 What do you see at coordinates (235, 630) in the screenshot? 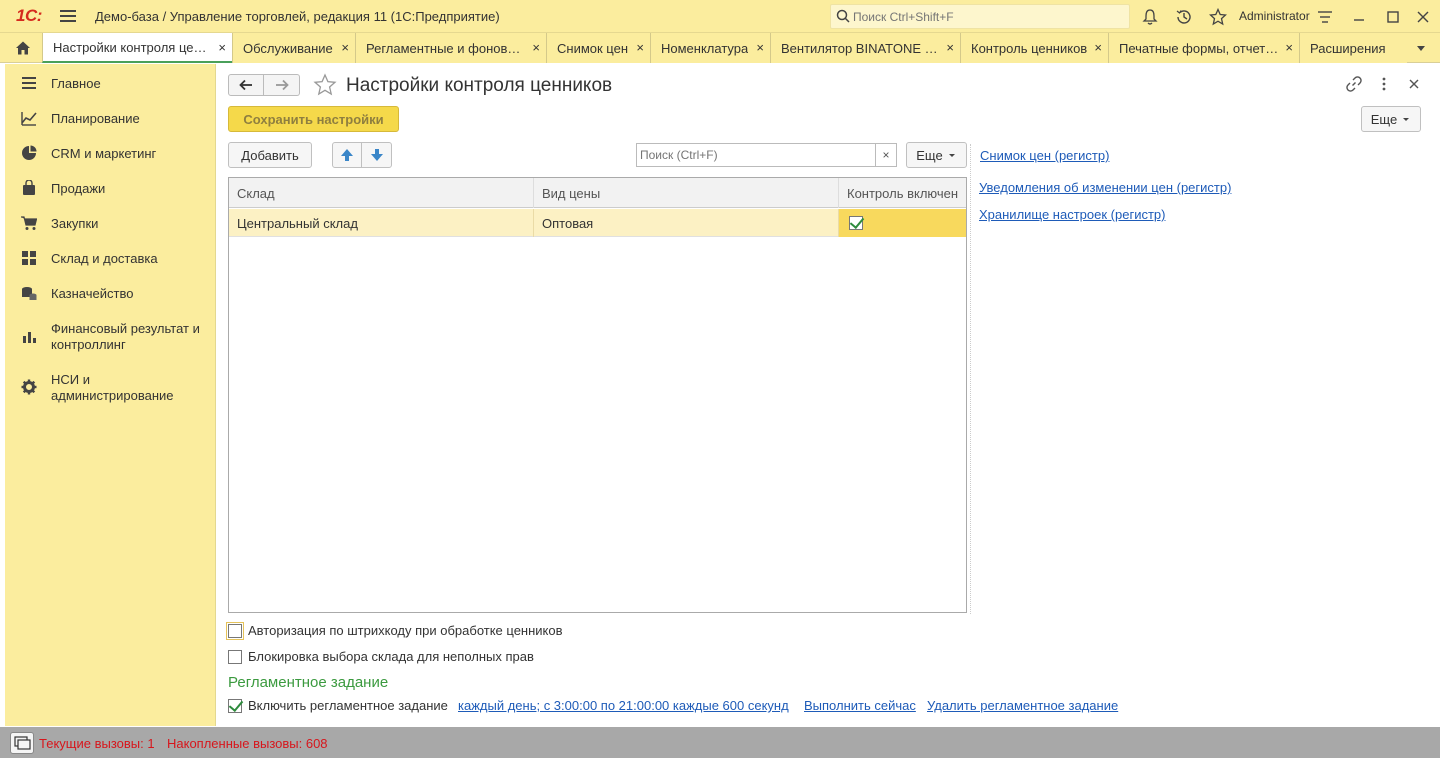
I see `barcode-authorization-checkbox` at bounding box center [235, 630].